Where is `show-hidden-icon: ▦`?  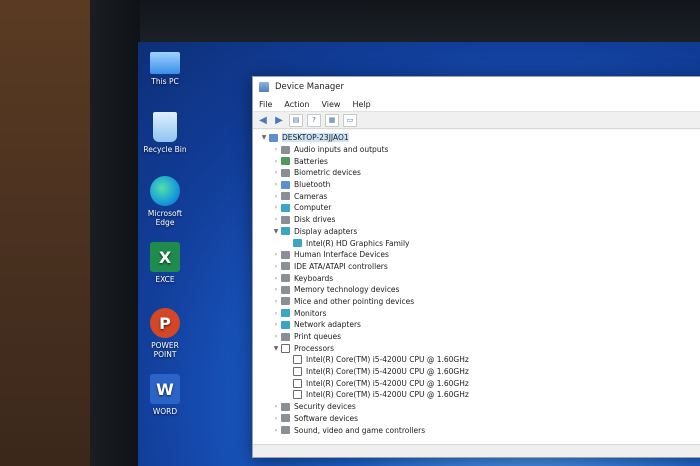
show-hidden-icon: ▦ is located at coordinates (332, 120).